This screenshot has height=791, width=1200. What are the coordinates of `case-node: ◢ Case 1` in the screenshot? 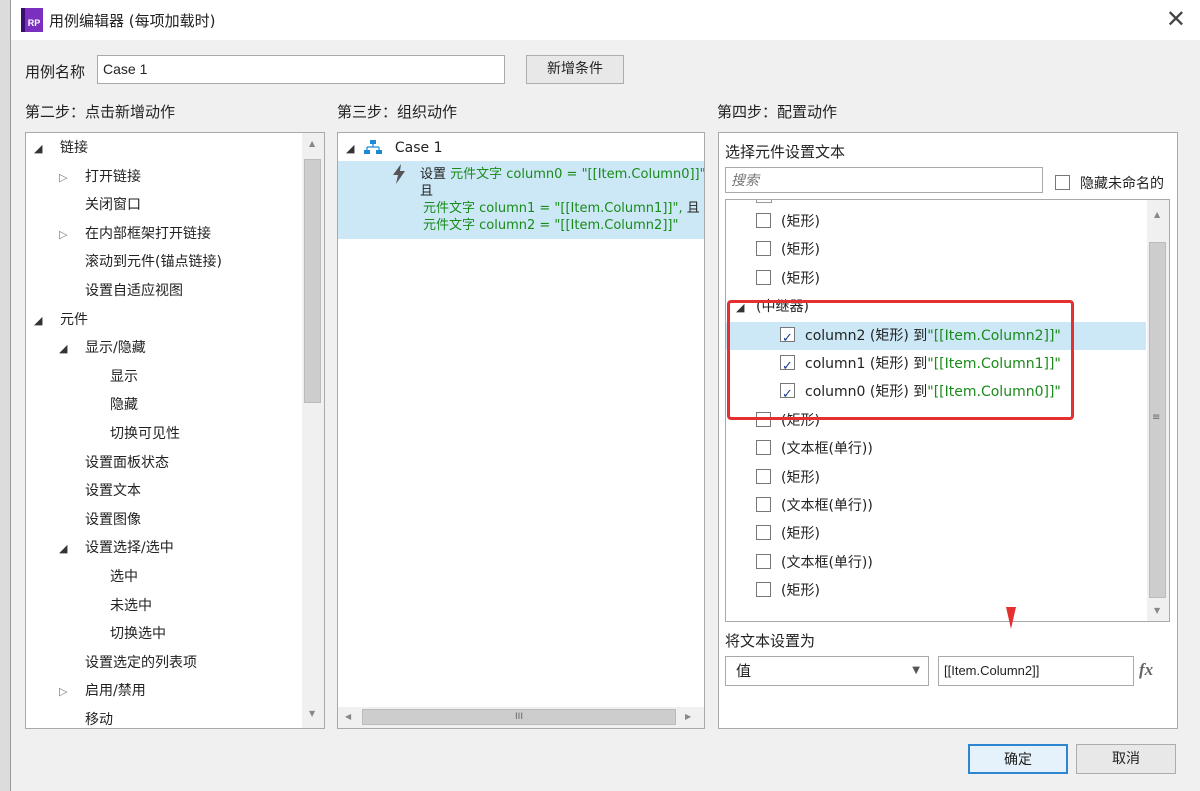 It's located at (394, 148).